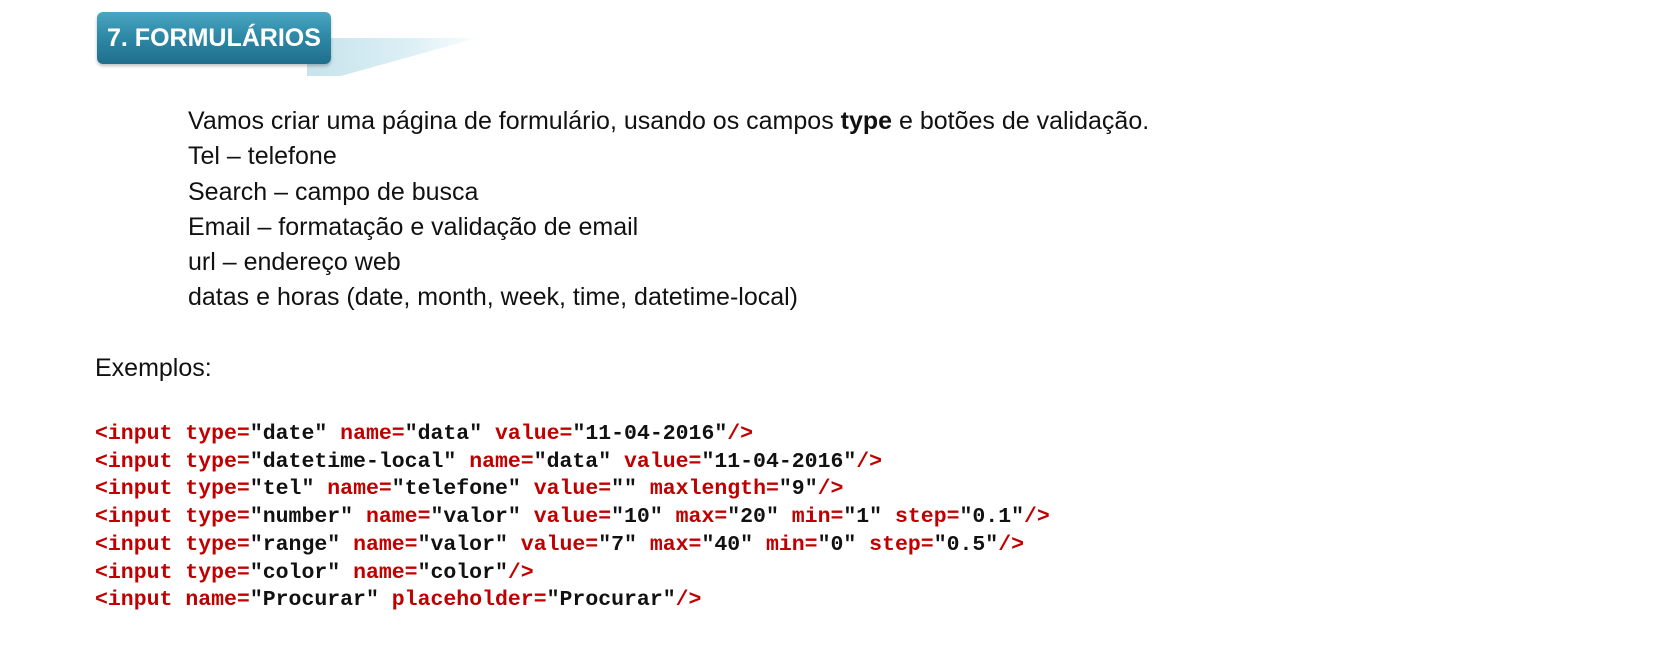 The image size is (1654, 660). Describe the element at coordinates (392, 57) in the screenshot. I see `section-header-ribbon` at that location.